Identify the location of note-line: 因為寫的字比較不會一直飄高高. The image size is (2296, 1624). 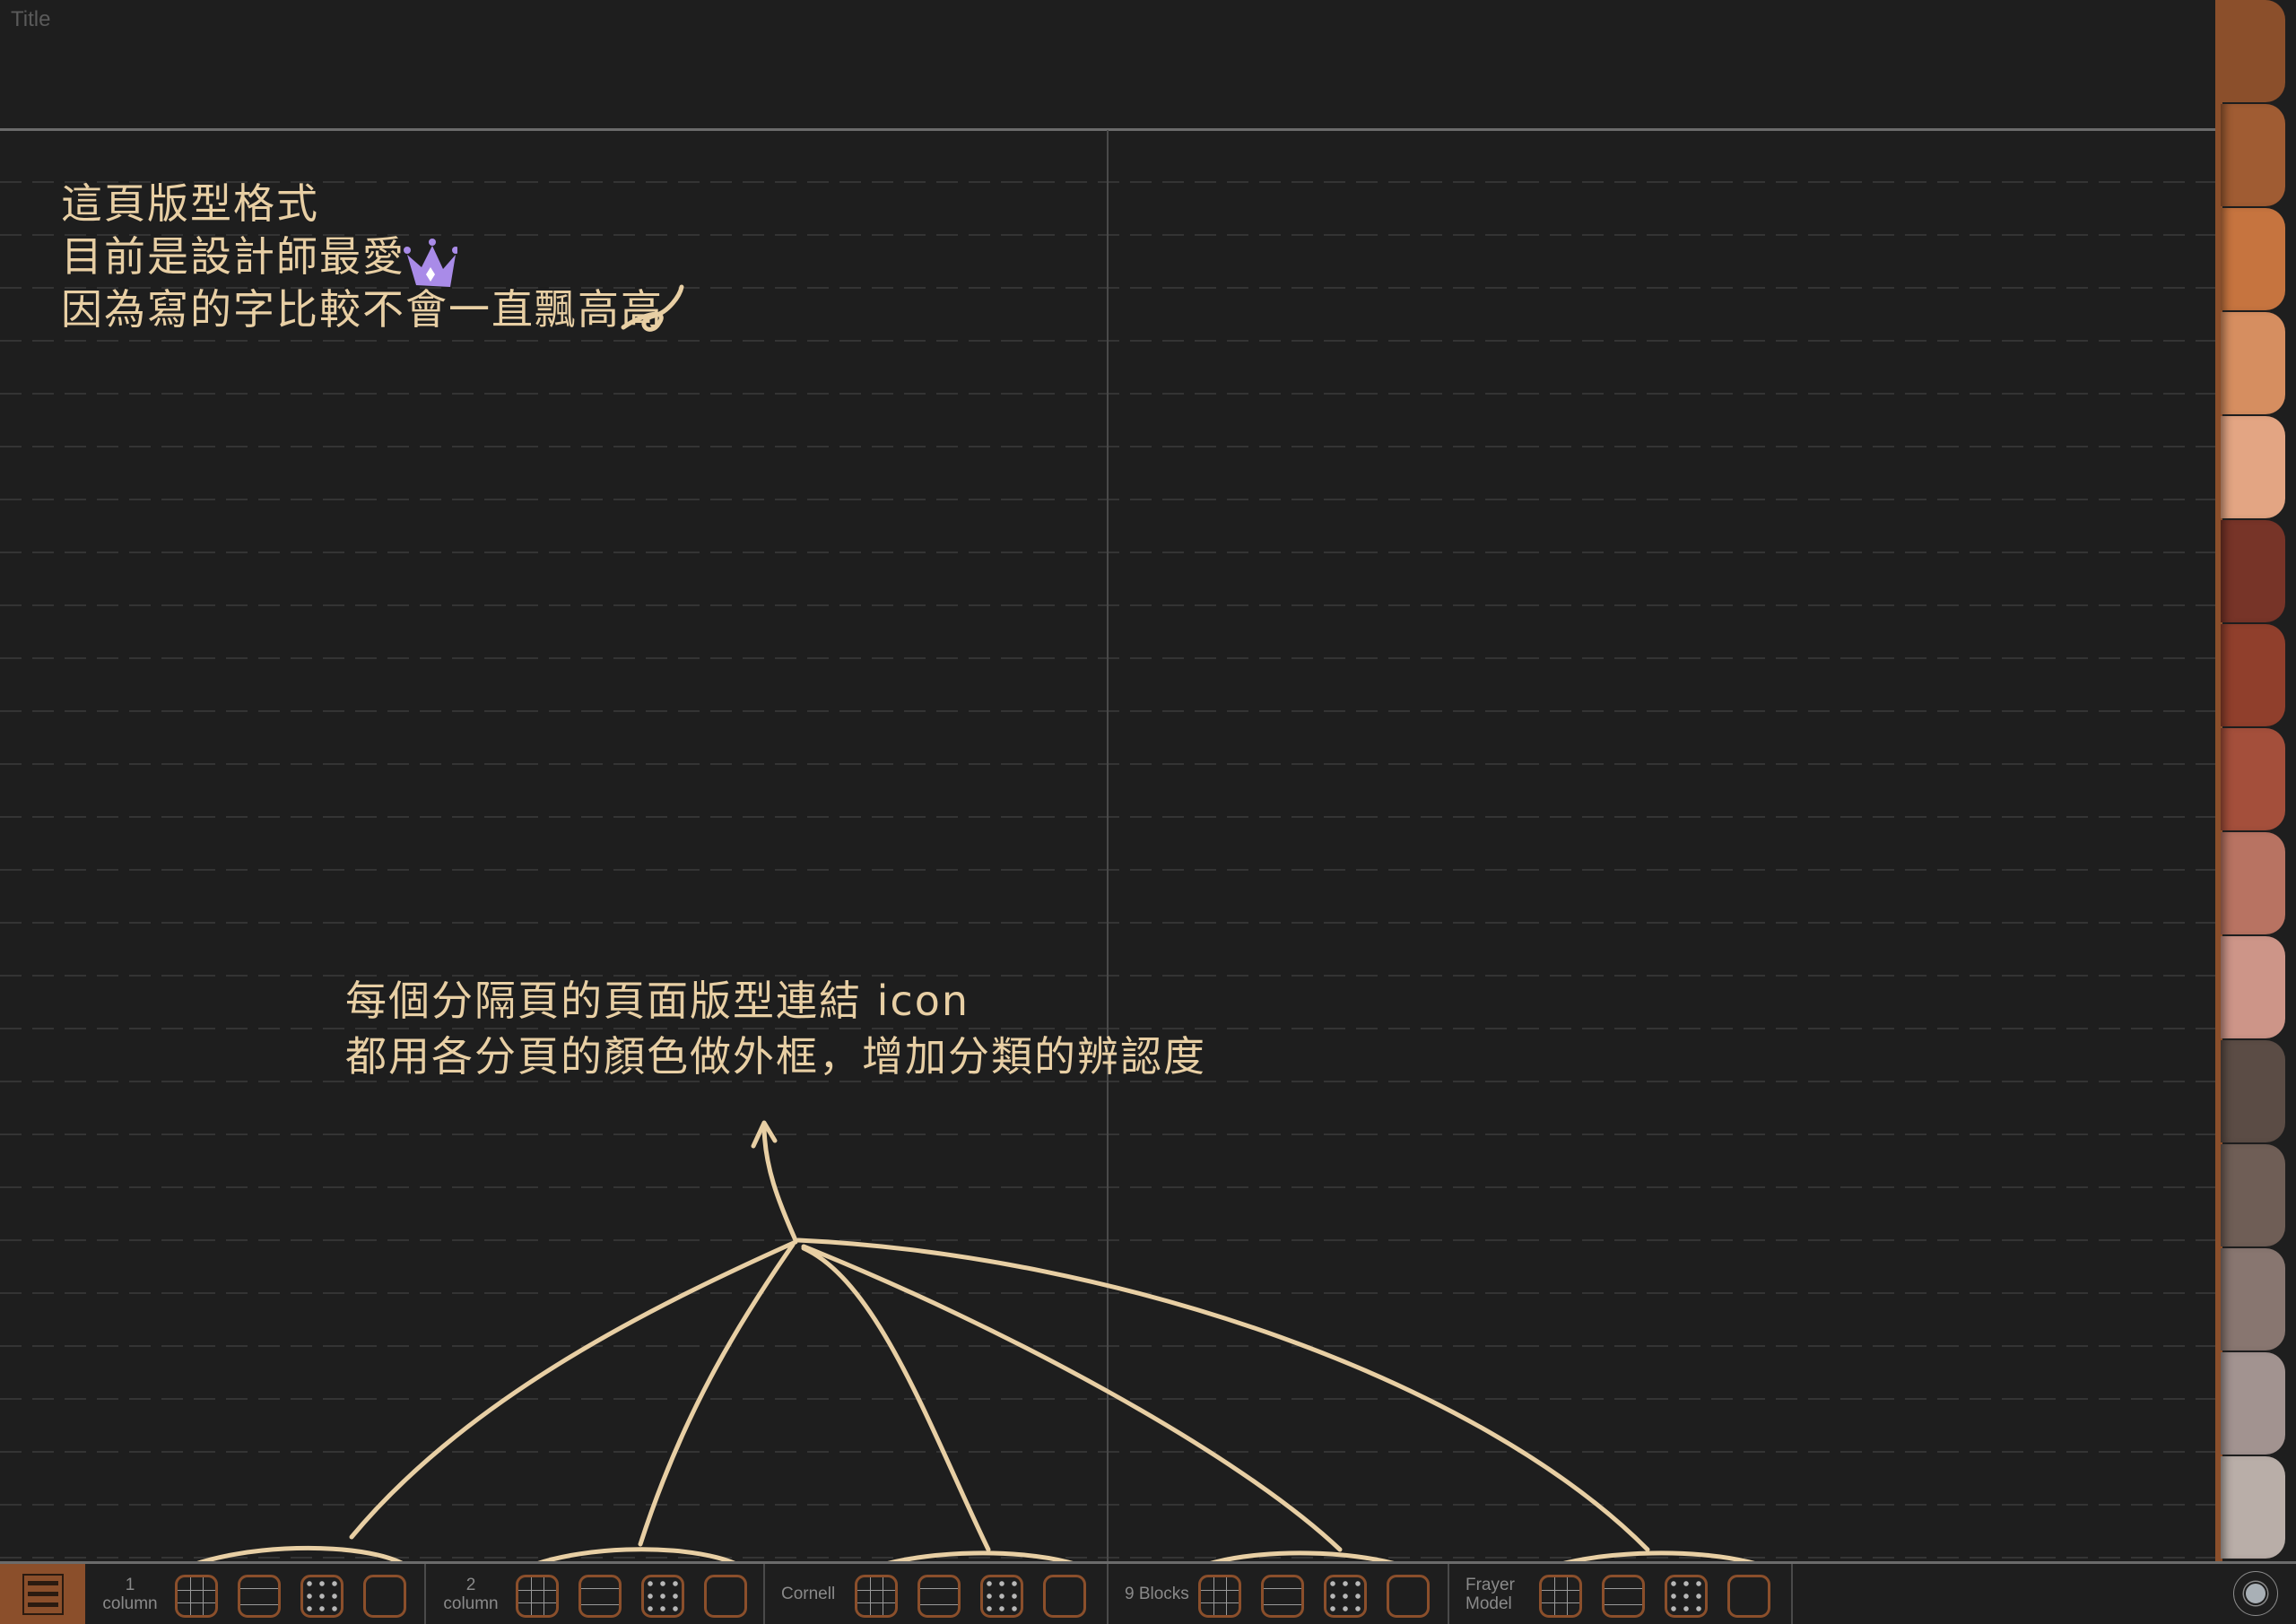
(362, 309).